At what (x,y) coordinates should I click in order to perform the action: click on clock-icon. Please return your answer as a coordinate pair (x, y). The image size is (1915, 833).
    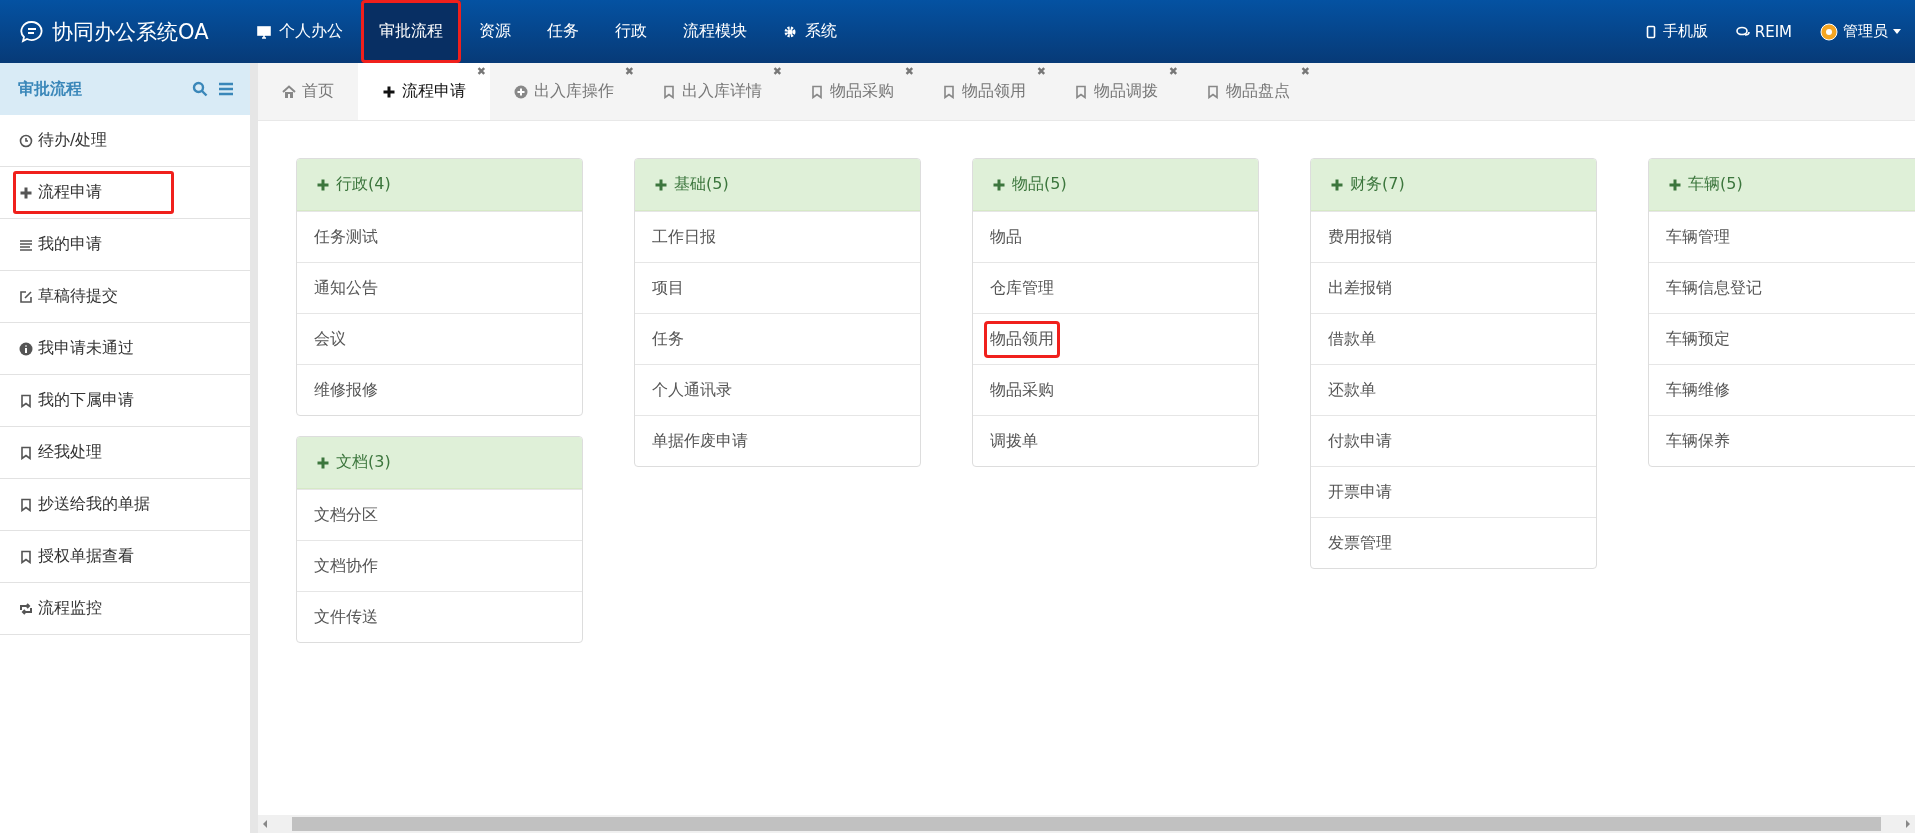
    Looking at the image, I should click on (26, 140).